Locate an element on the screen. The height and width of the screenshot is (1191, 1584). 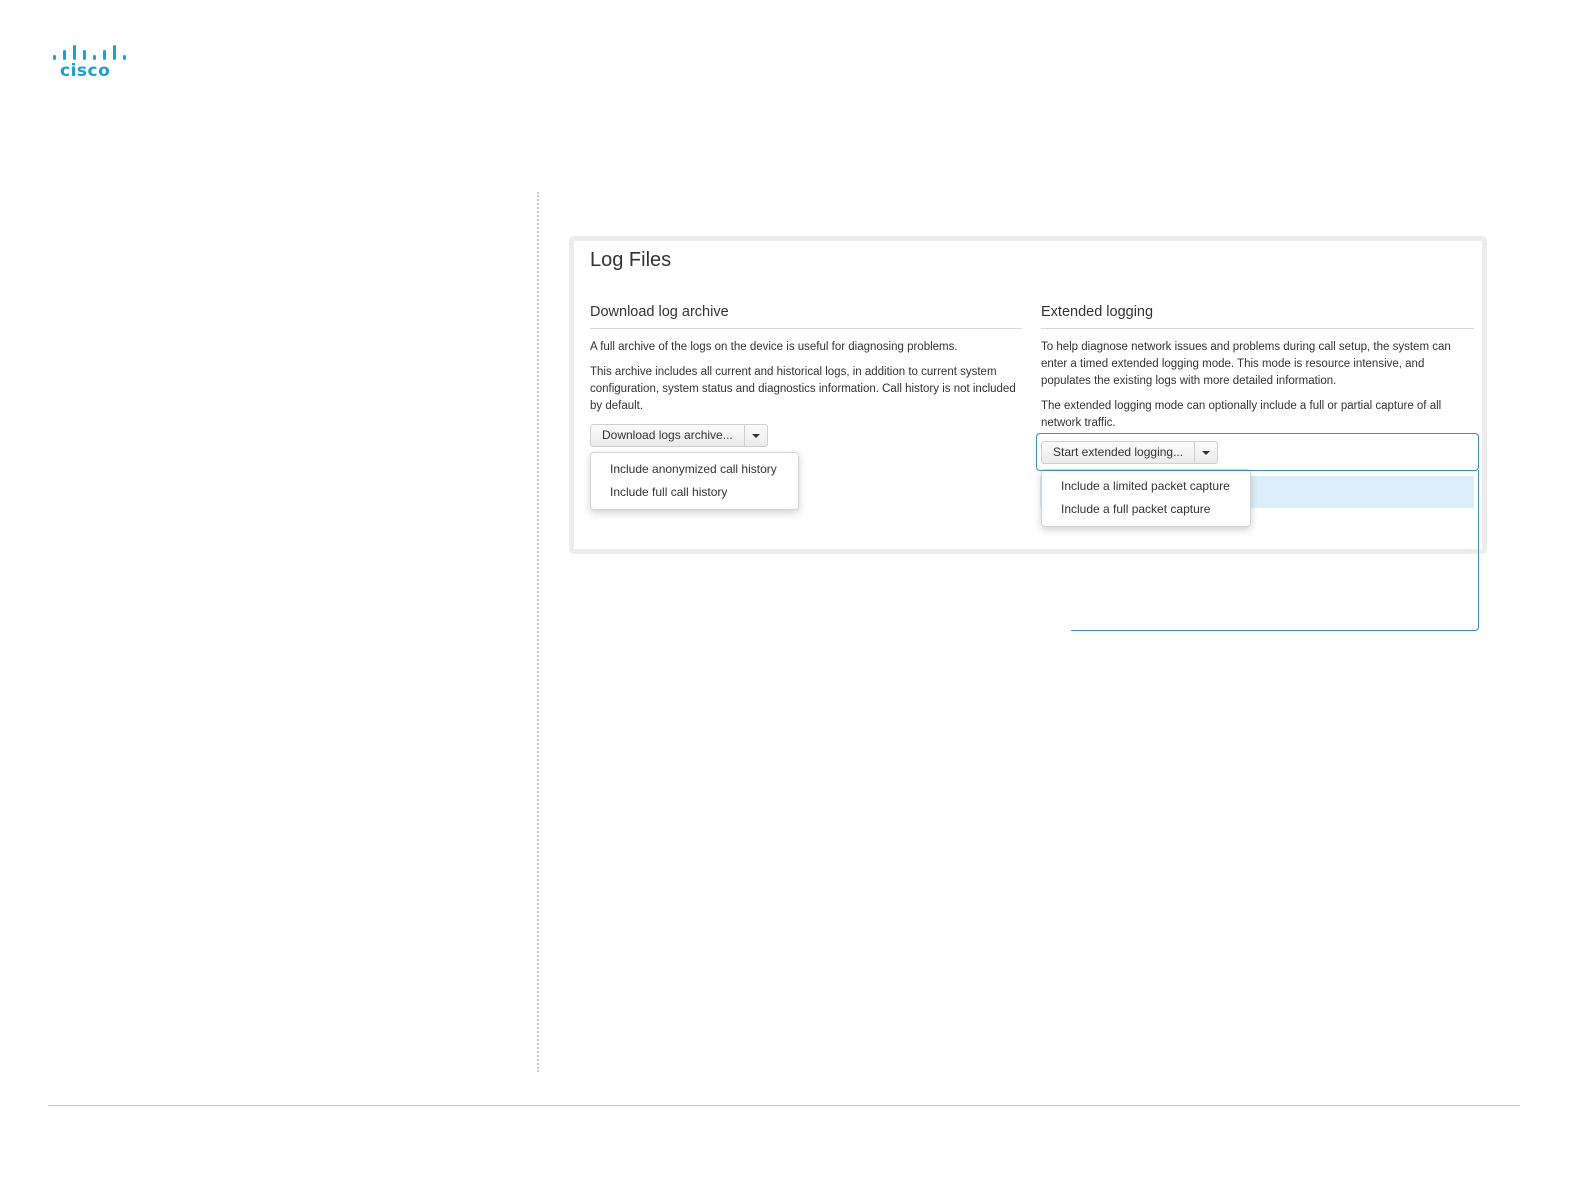
callout-leader-line is located at coordinates (1275, 550).